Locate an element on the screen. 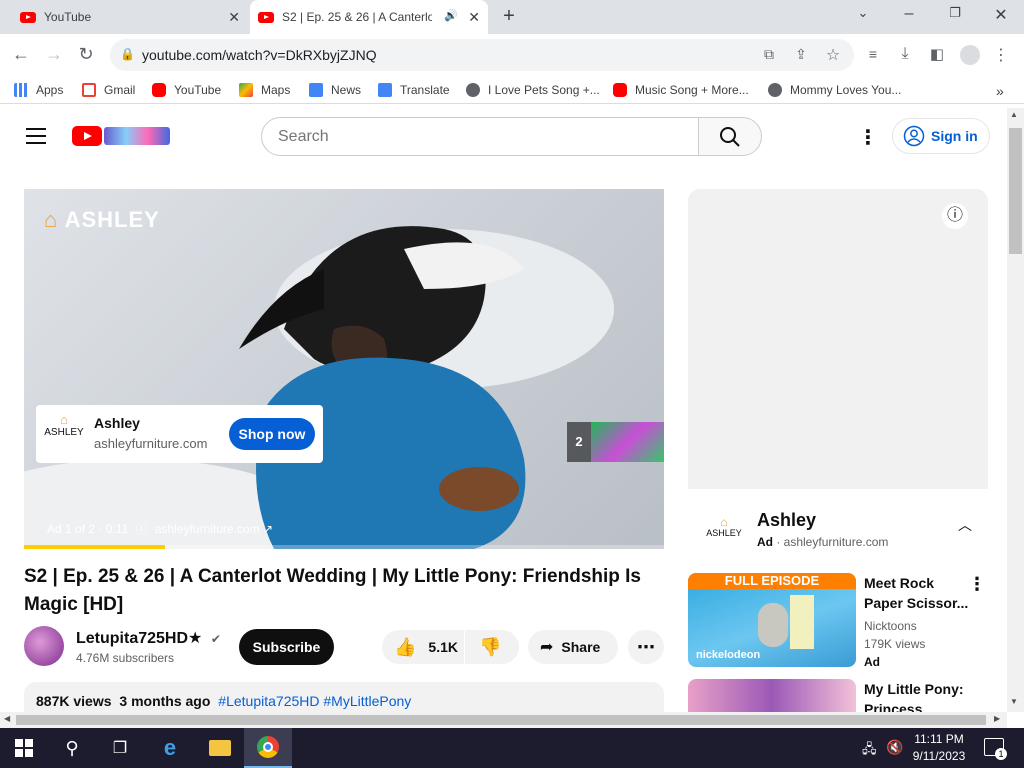 The height and width of the screenshot is (768, 1024). bookmark-news: News is located at coordinates (335, 90).